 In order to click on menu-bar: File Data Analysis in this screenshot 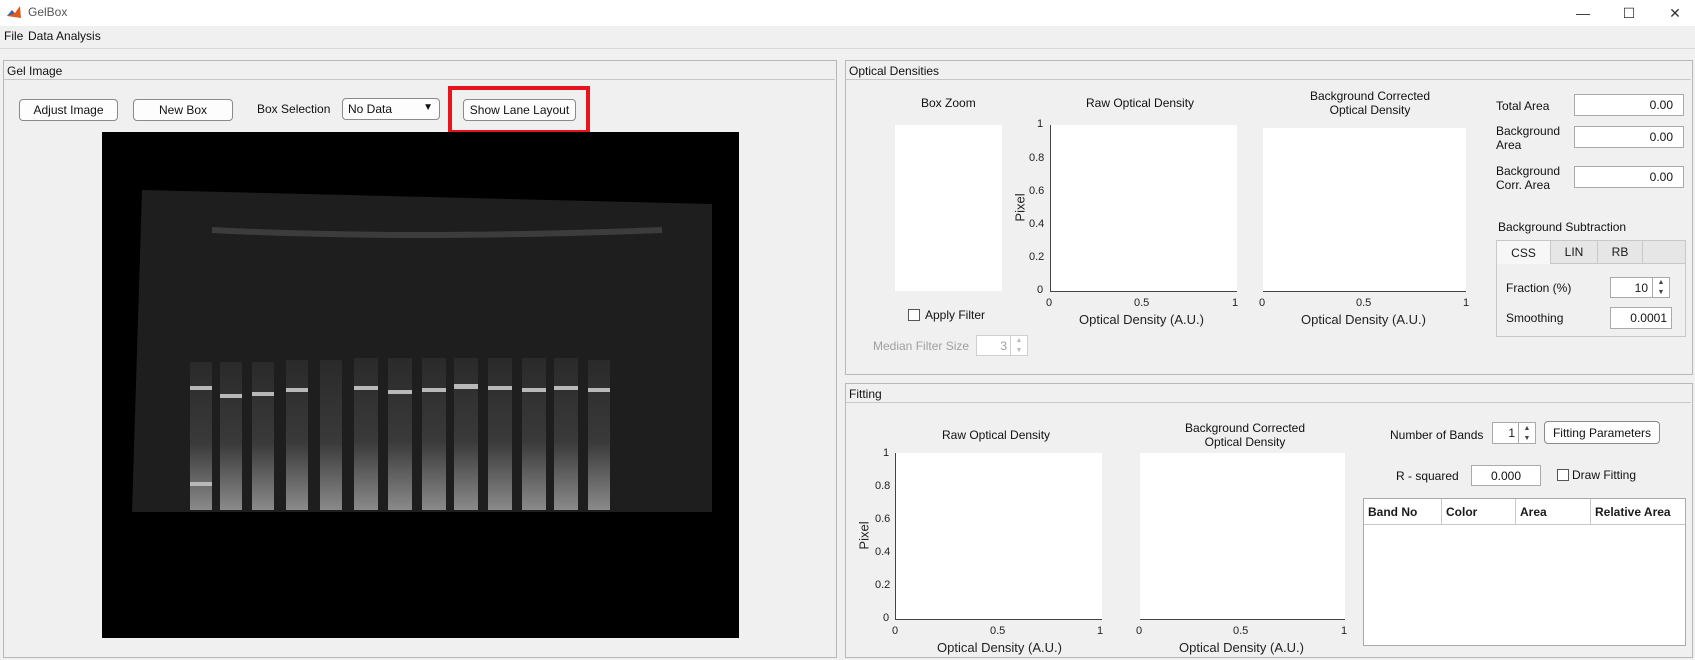, I will do `click(847, 37)`.